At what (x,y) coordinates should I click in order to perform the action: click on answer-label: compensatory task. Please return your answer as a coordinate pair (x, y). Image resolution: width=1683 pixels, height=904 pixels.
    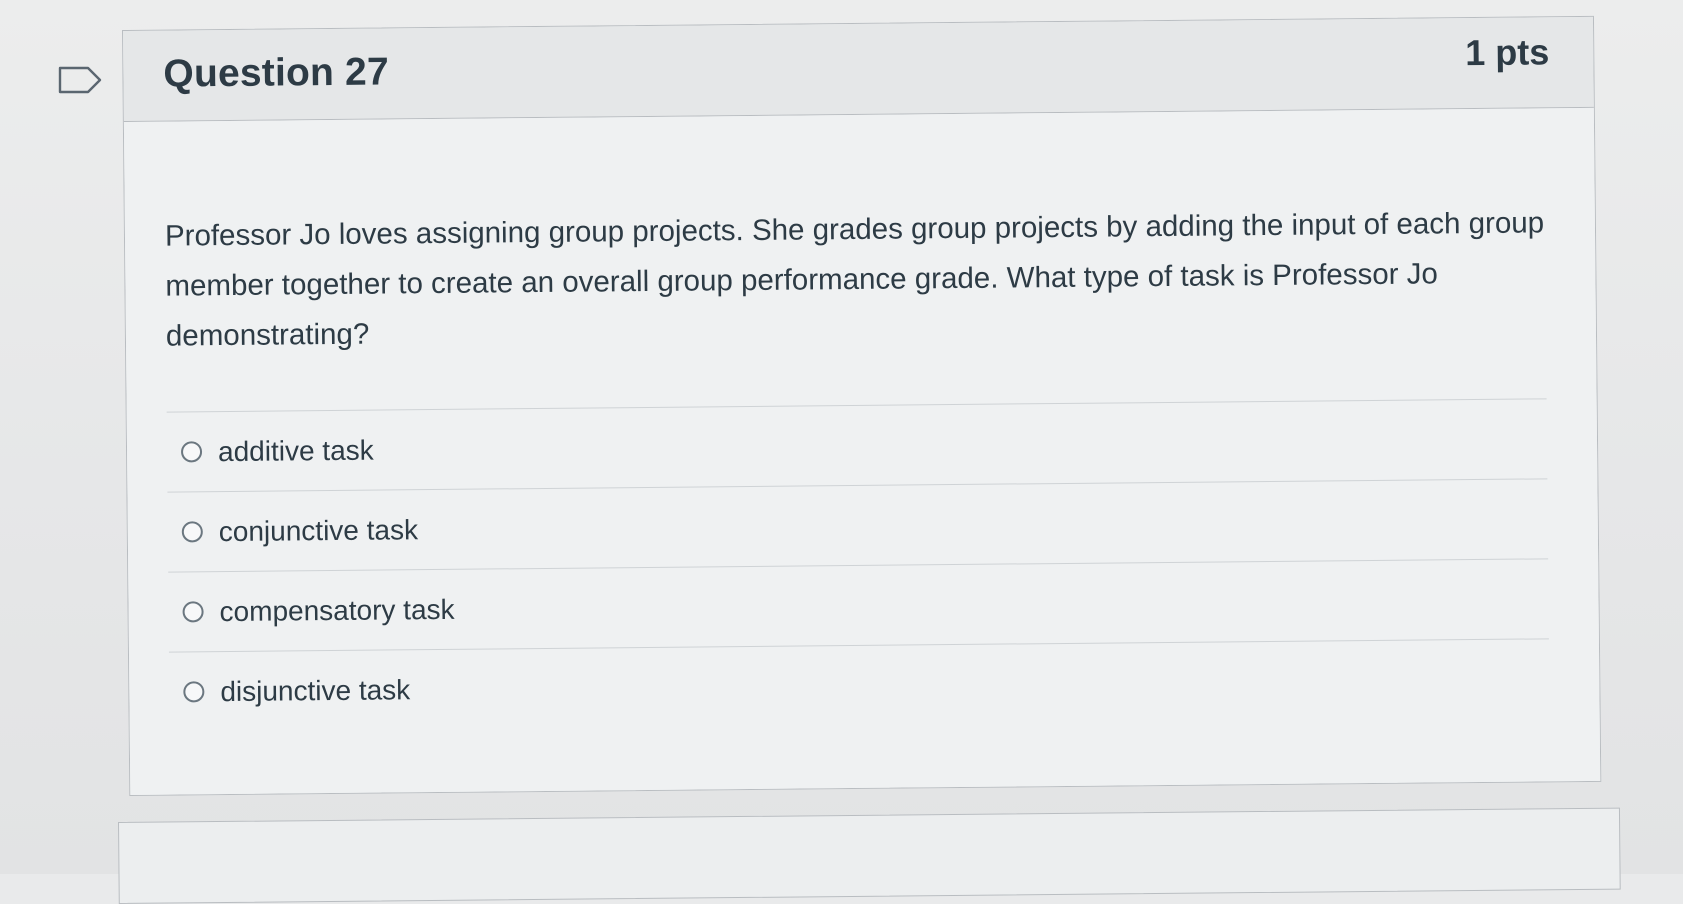
    Looking at the image, I should click on (337, 610).